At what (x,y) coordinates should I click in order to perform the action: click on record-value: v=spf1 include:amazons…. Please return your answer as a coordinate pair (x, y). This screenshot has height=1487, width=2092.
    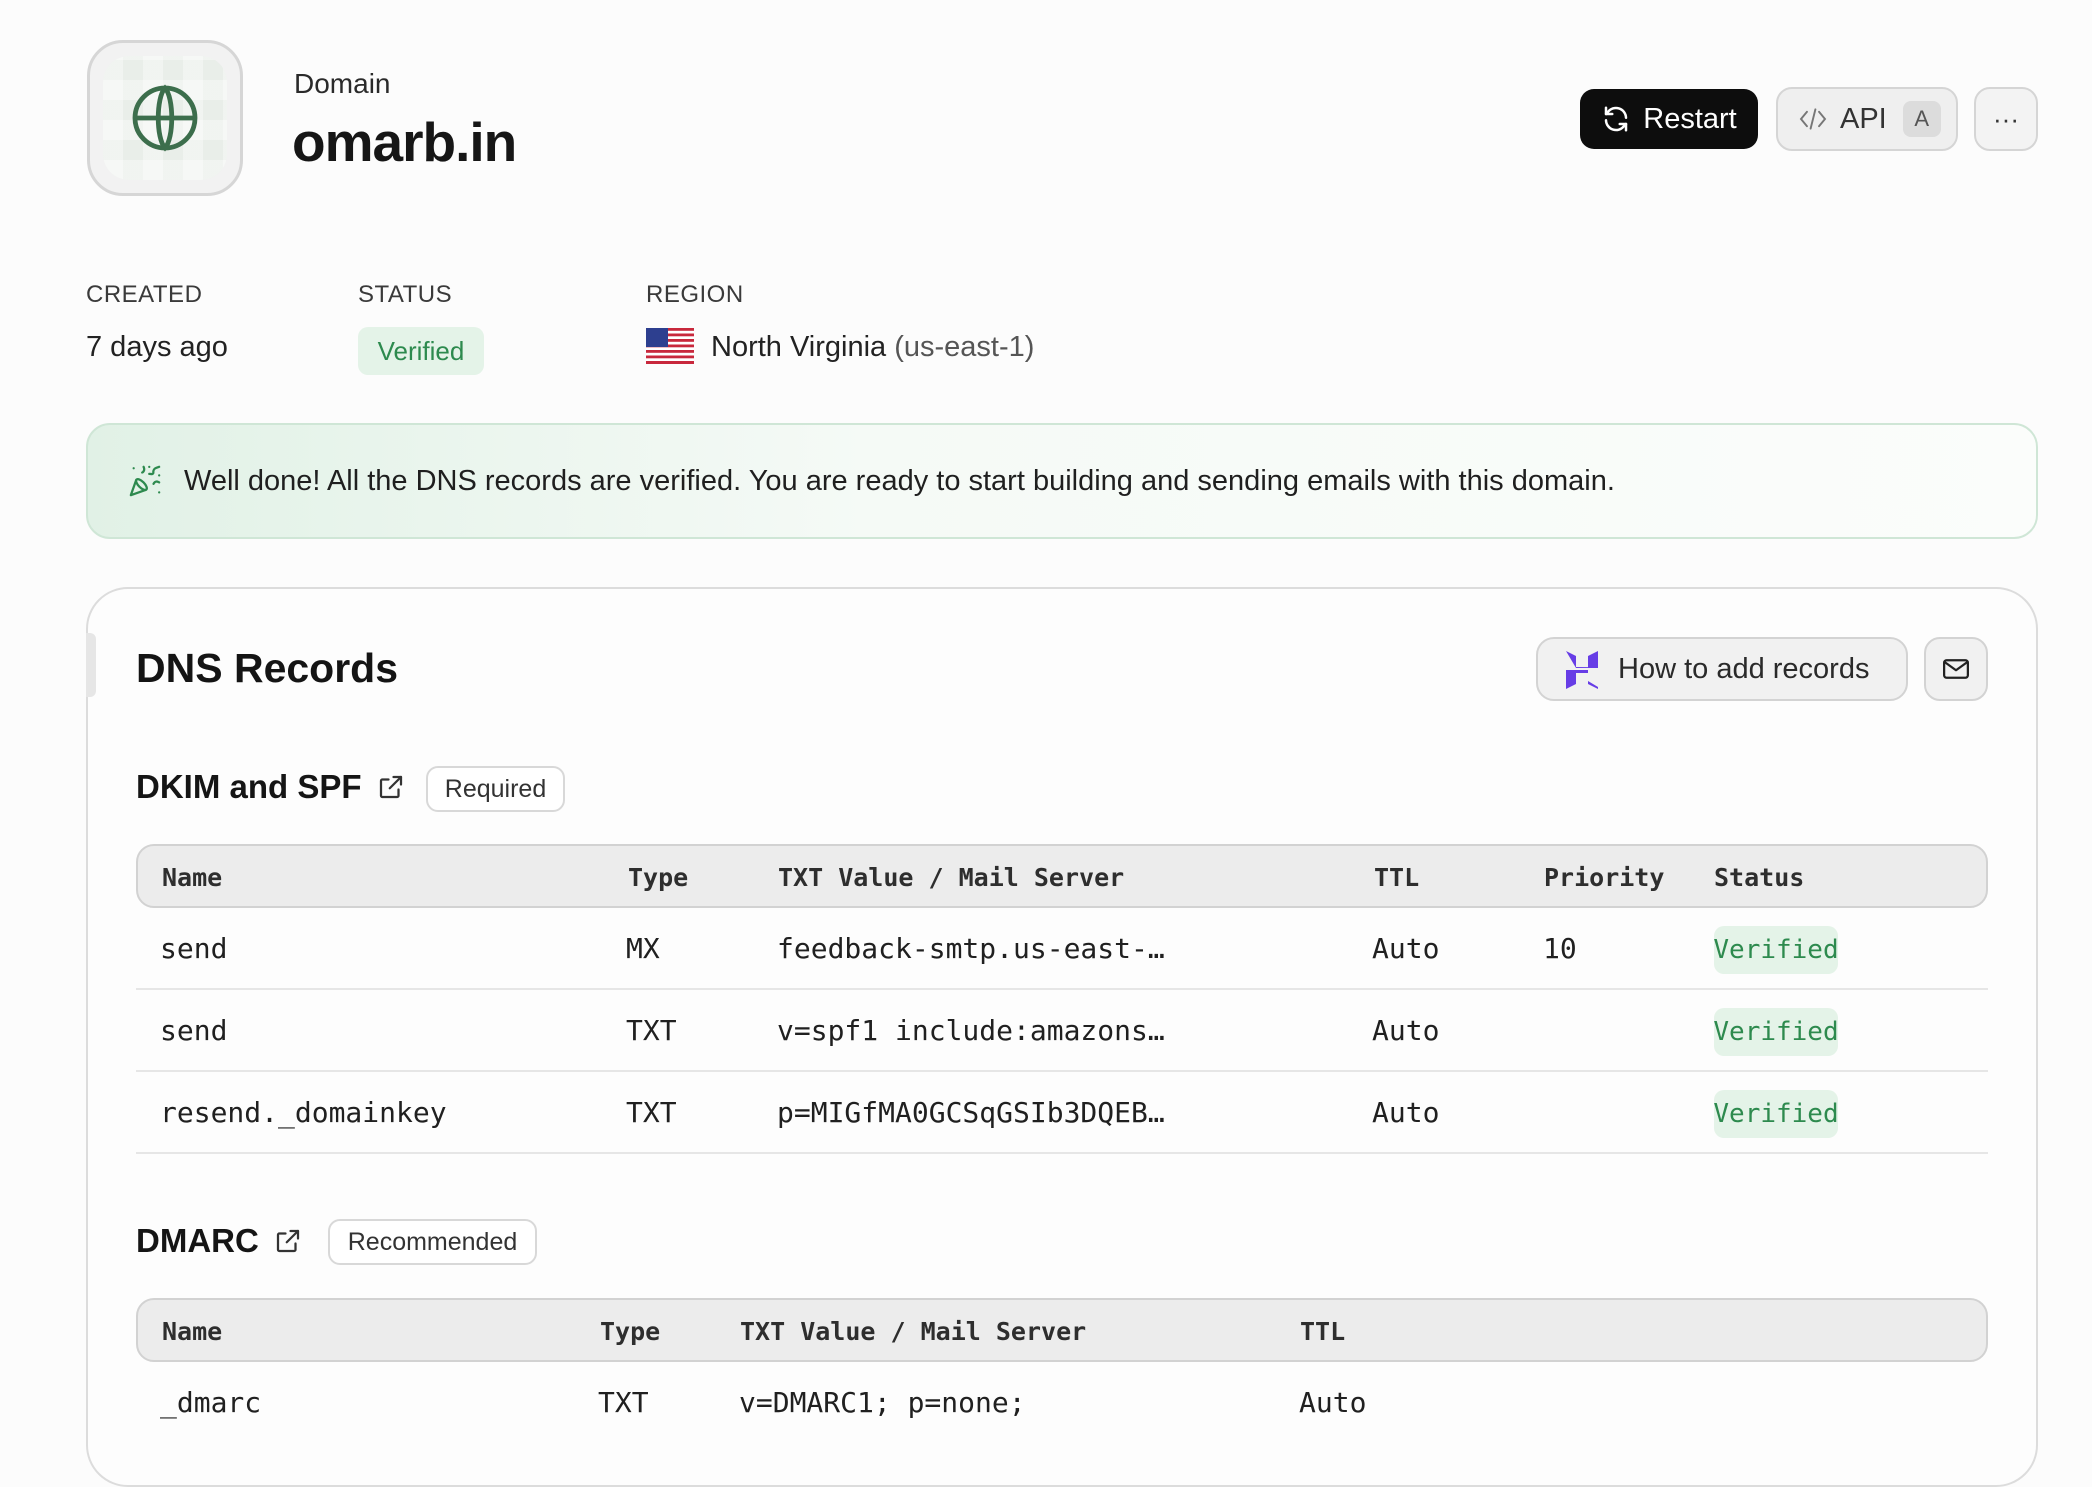
    Looking at the image, I should click on (971, 1030).